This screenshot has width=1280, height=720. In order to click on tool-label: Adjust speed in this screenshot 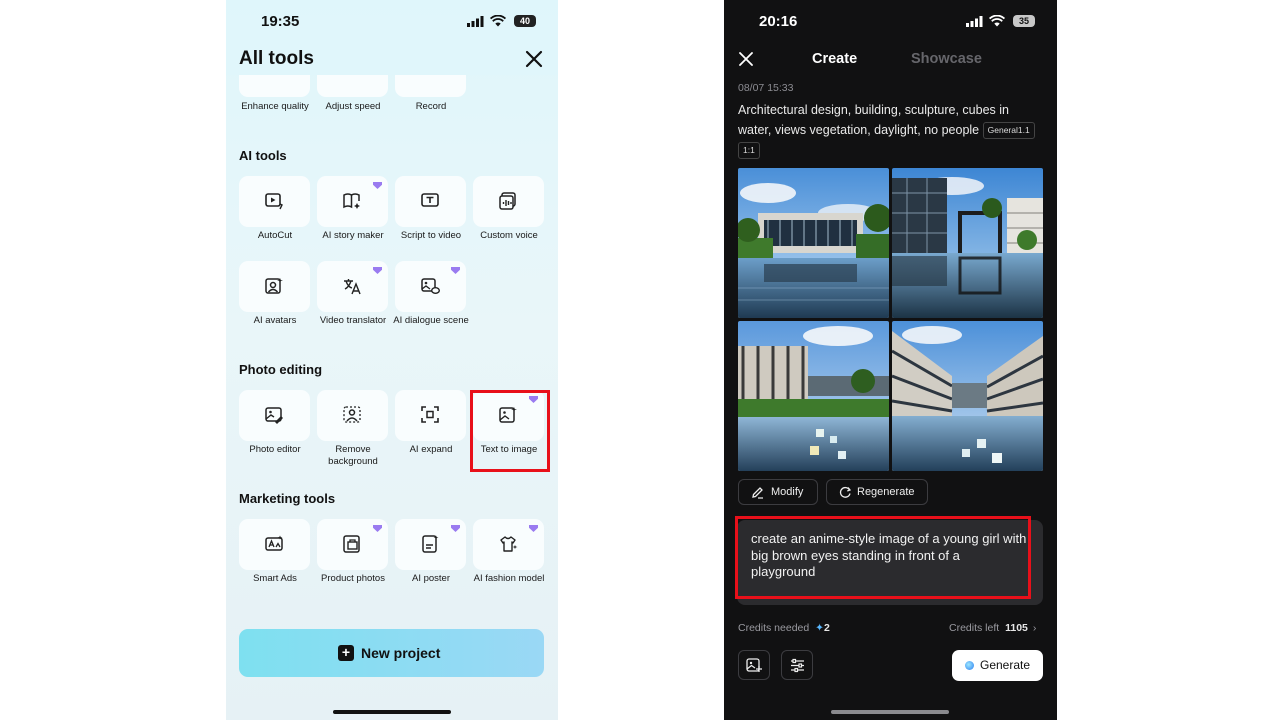, I will do `click(353, 106)`.